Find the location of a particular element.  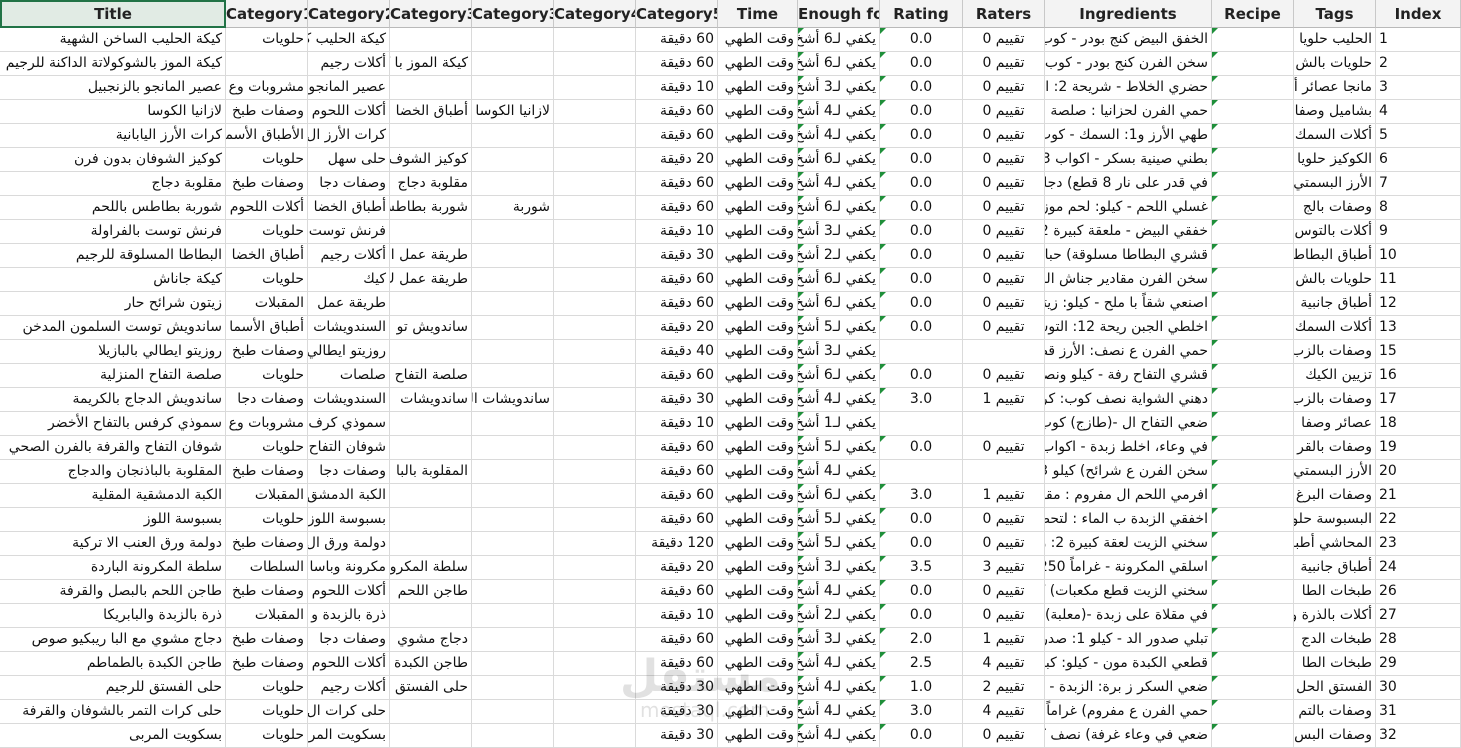

cell-index: 20 is located at coordinates (1418, 472).